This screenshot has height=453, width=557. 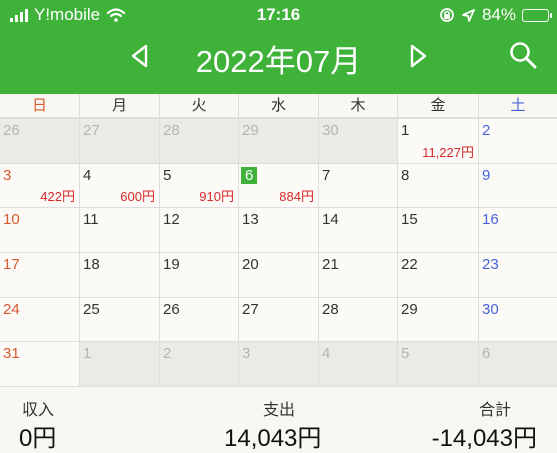 I want to click on calendar-day-cell: 25, so click(x=119, y=319).